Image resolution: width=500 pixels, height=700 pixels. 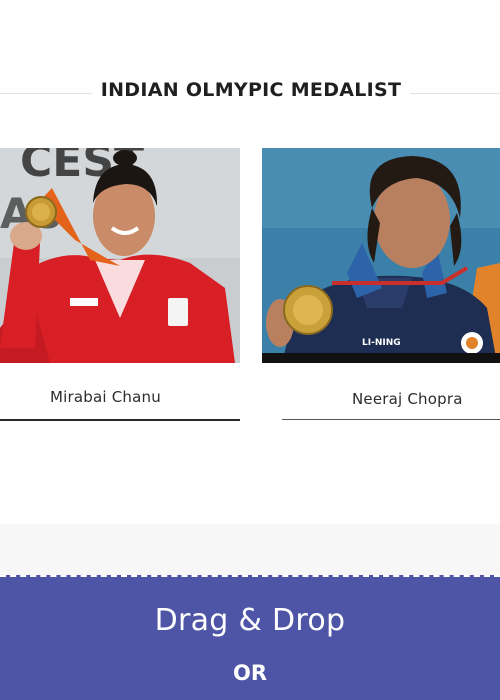 What do you see at coordinates (407, 399) in the screenshot?
I see `medalist-name: Neeraj Chopra` at bounding box center [407, 399].